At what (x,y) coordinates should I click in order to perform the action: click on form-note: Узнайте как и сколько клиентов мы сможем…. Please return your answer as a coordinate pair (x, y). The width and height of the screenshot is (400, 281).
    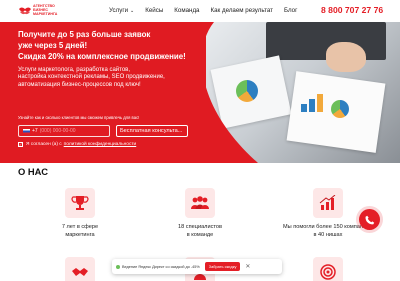
    Looking at the image, I should click on (79, 117).